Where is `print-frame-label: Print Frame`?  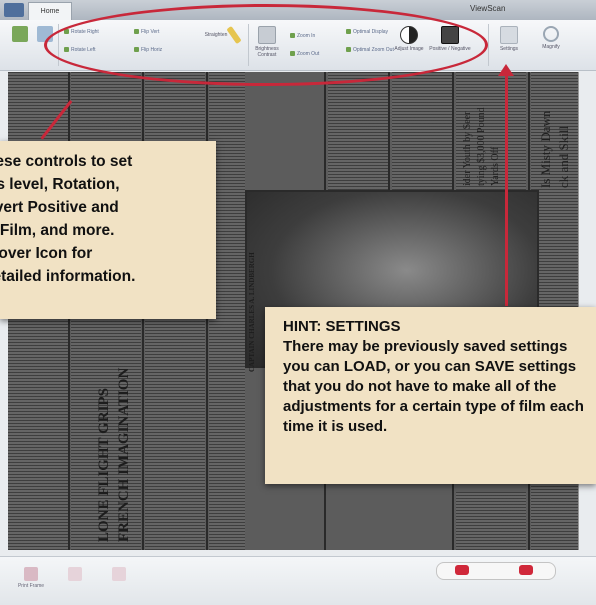 print-frame-label: Print Frame is located at coordinates (31, 586).